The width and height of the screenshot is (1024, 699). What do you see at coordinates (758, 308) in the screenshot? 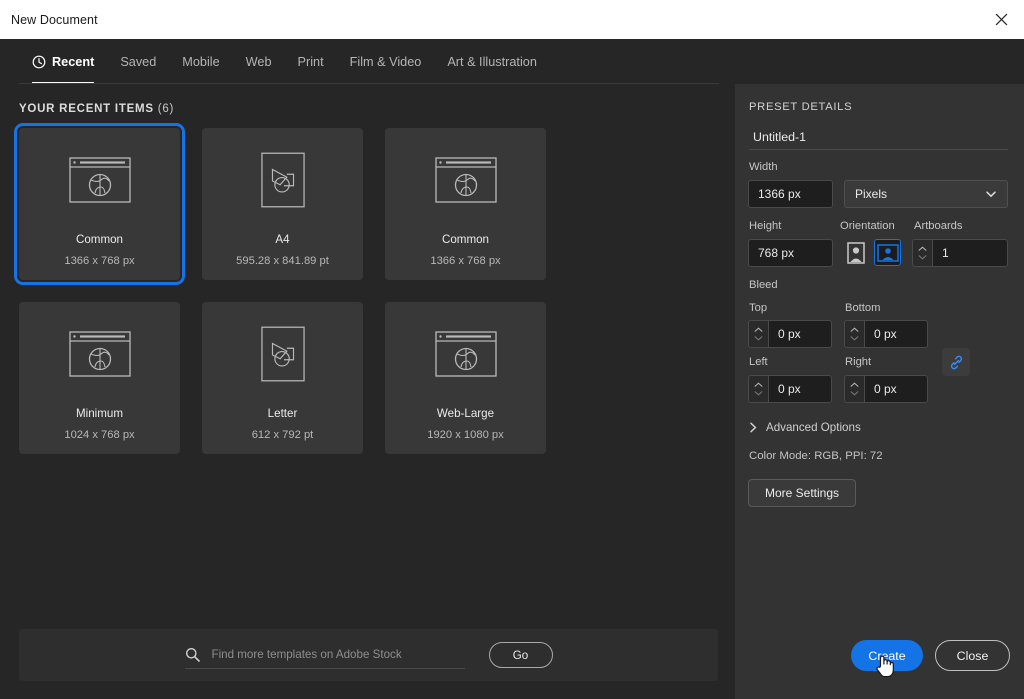
I see `bleed-top-label: Top` at bounding box center [758, 308].